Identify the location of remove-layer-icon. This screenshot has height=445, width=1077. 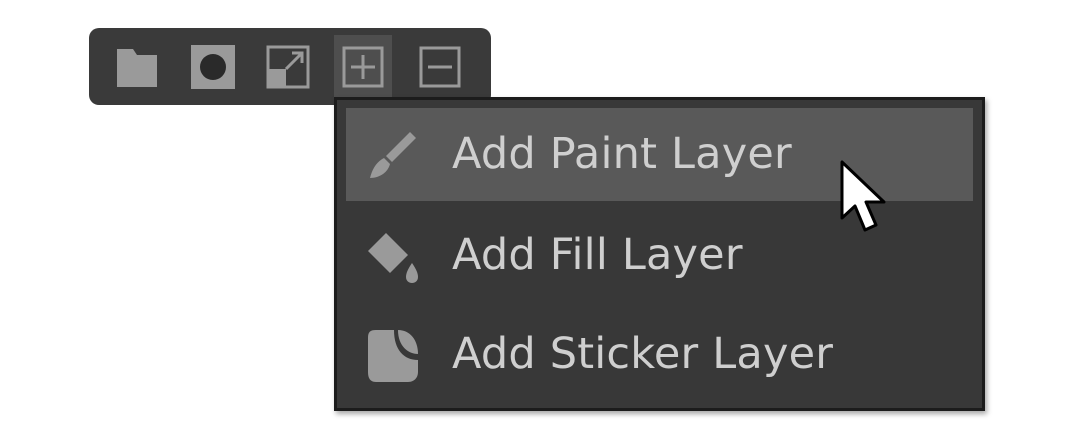
(440, 67).